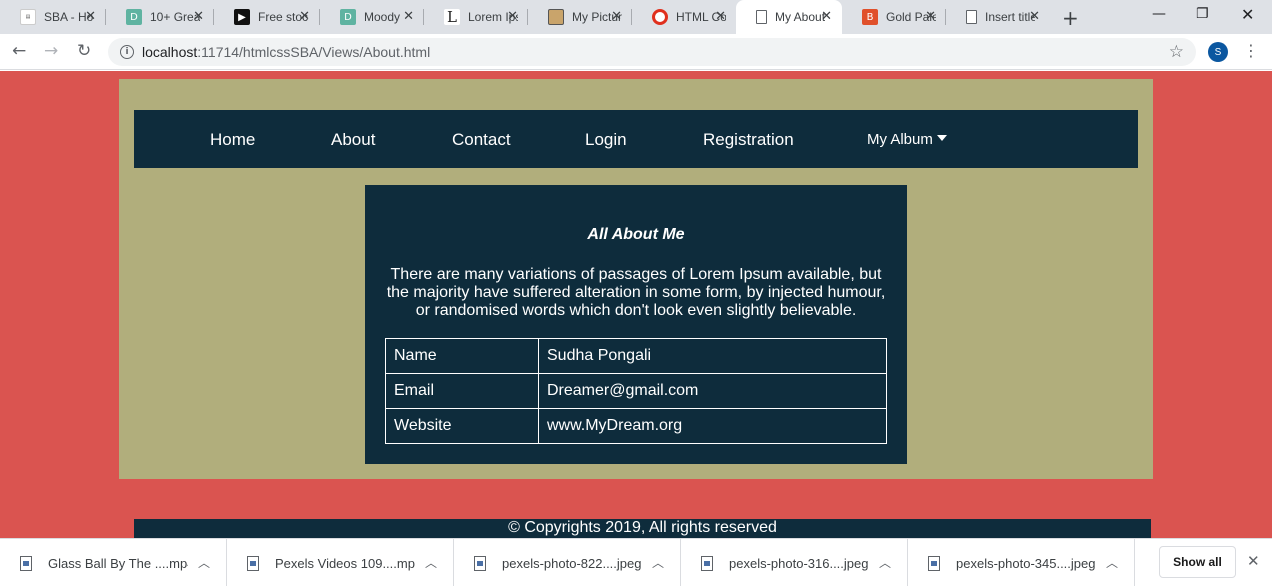 The image size is (1272, 586). I want to click on browser-tab: D 10+ Great ✕, so click(160, 17).